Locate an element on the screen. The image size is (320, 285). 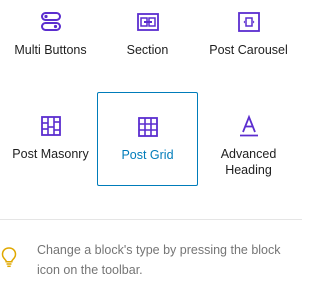
toggle-buttons-icon is located at coordinates (50, 21).